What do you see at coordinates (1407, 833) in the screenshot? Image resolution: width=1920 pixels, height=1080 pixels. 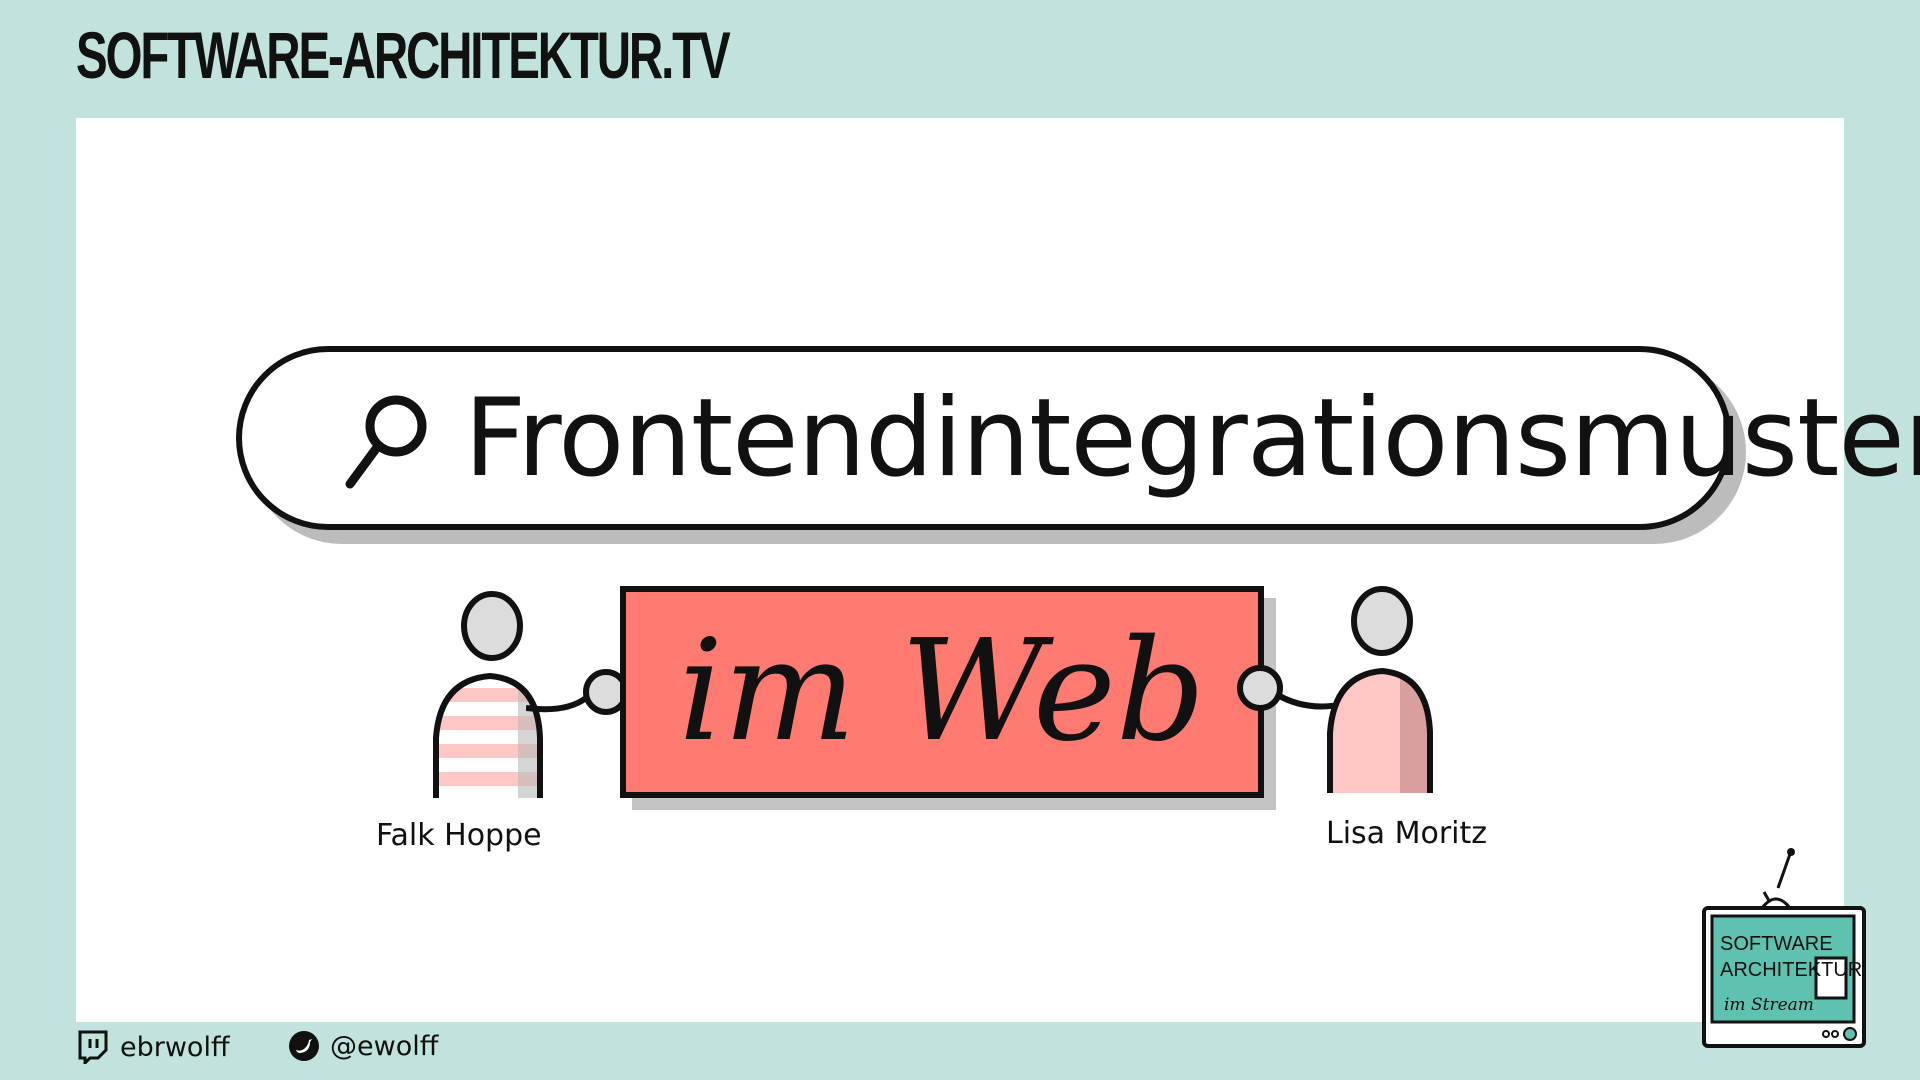 I see `person-right-name: Lisa Moritz` at bounding box center [1407, 833].